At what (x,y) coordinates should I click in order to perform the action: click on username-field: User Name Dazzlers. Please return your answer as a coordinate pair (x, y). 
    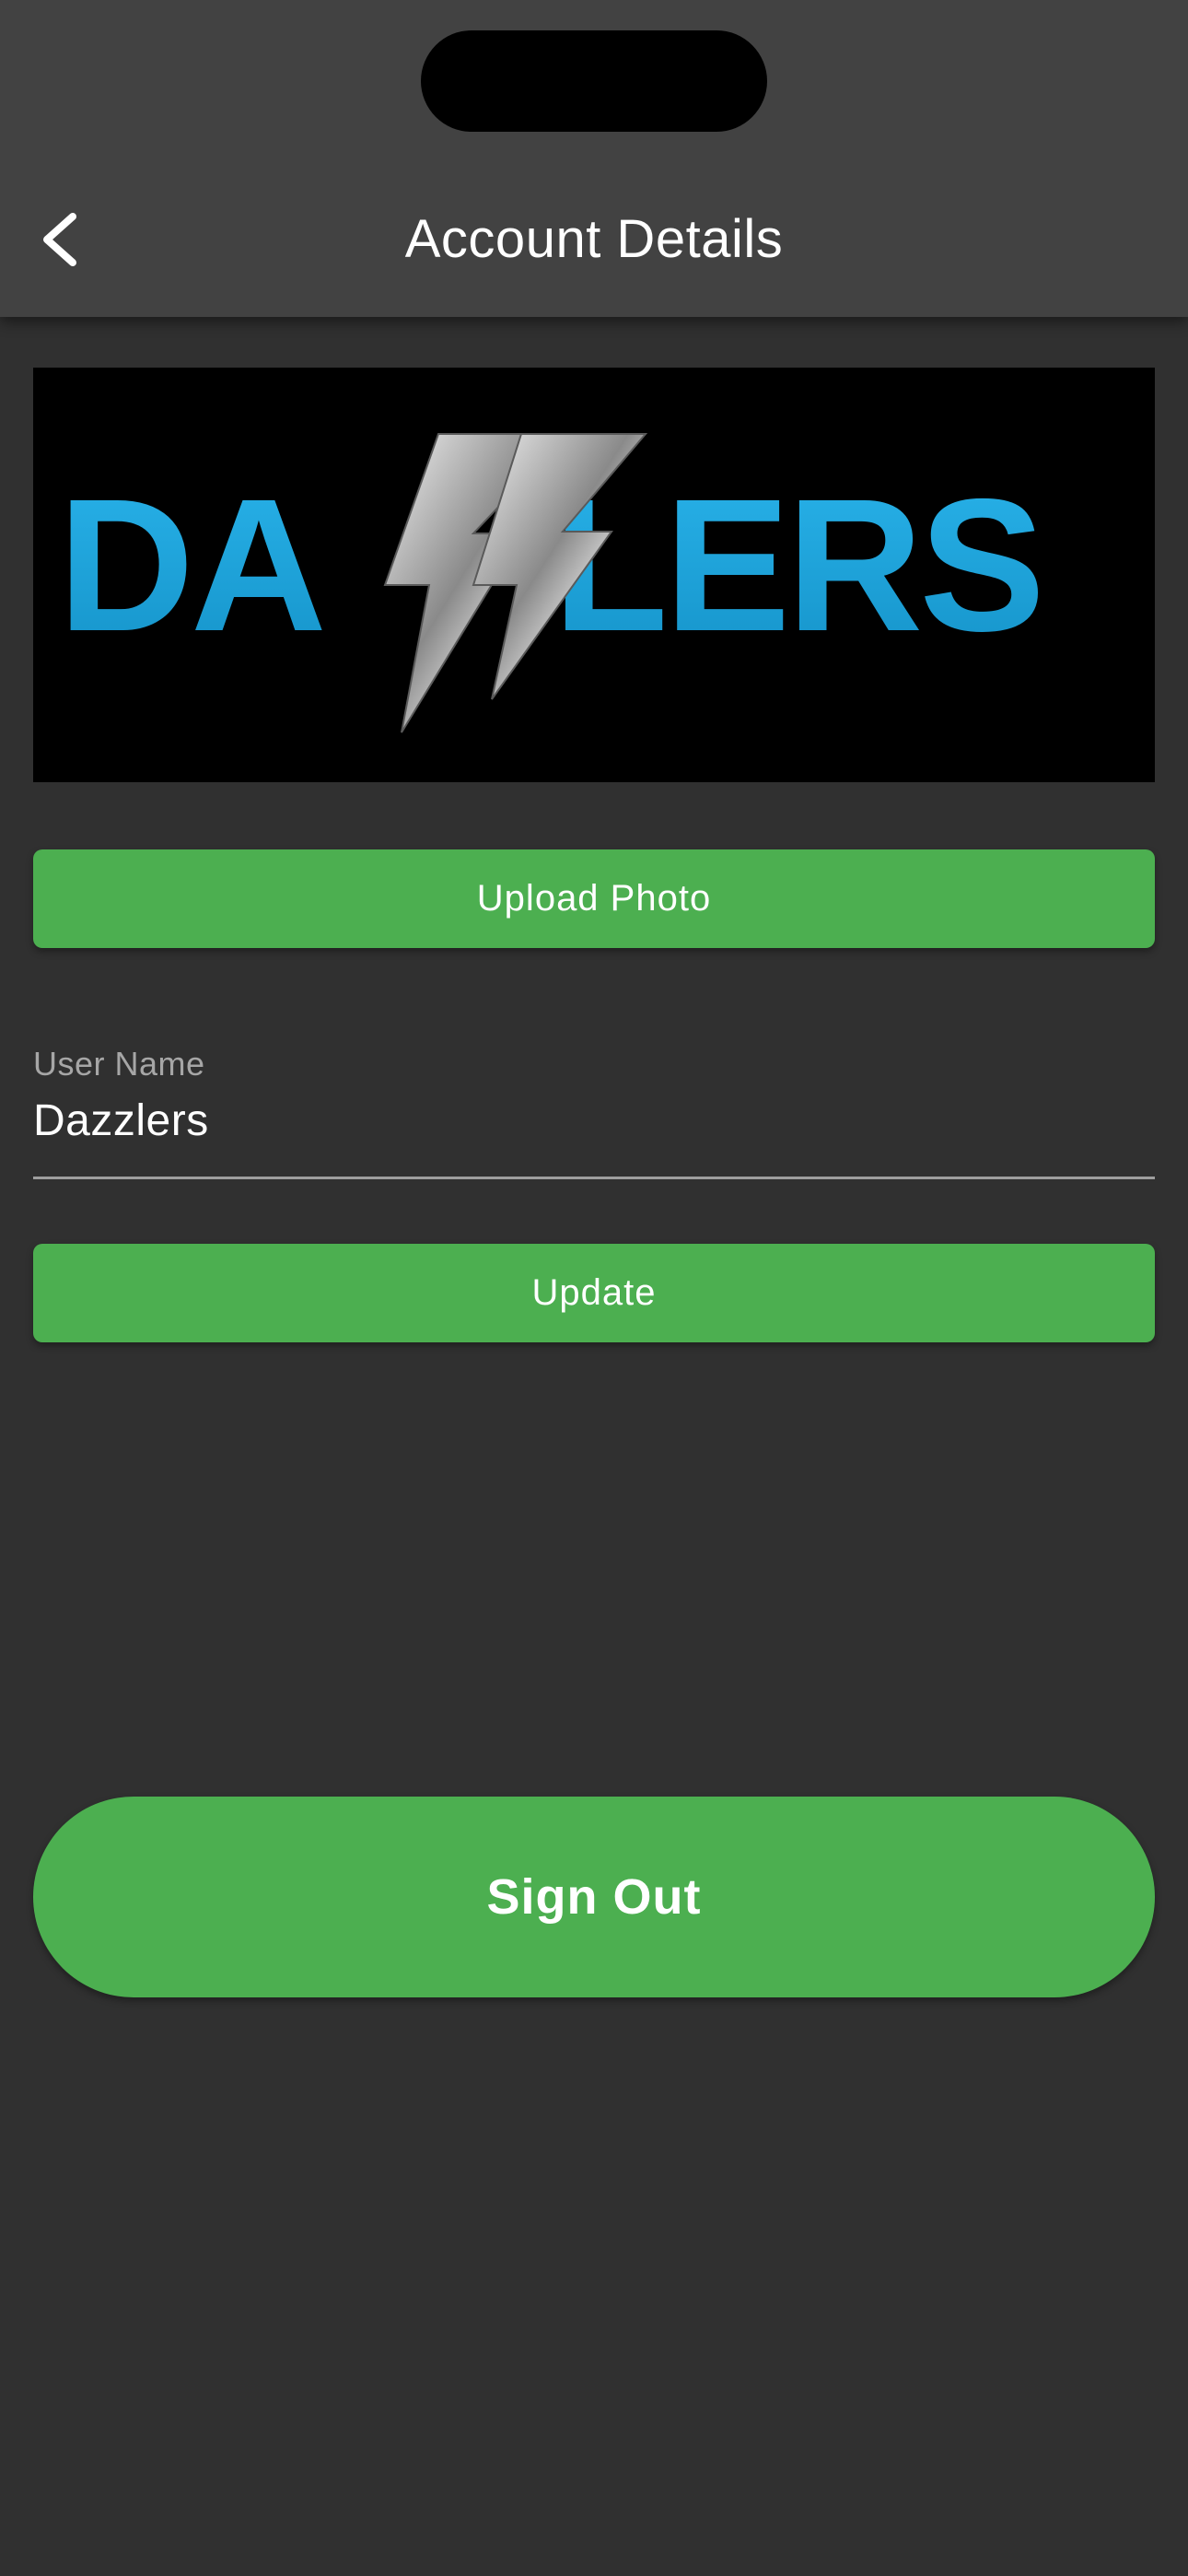
    Looking at the image, I should click on (594, 1112).